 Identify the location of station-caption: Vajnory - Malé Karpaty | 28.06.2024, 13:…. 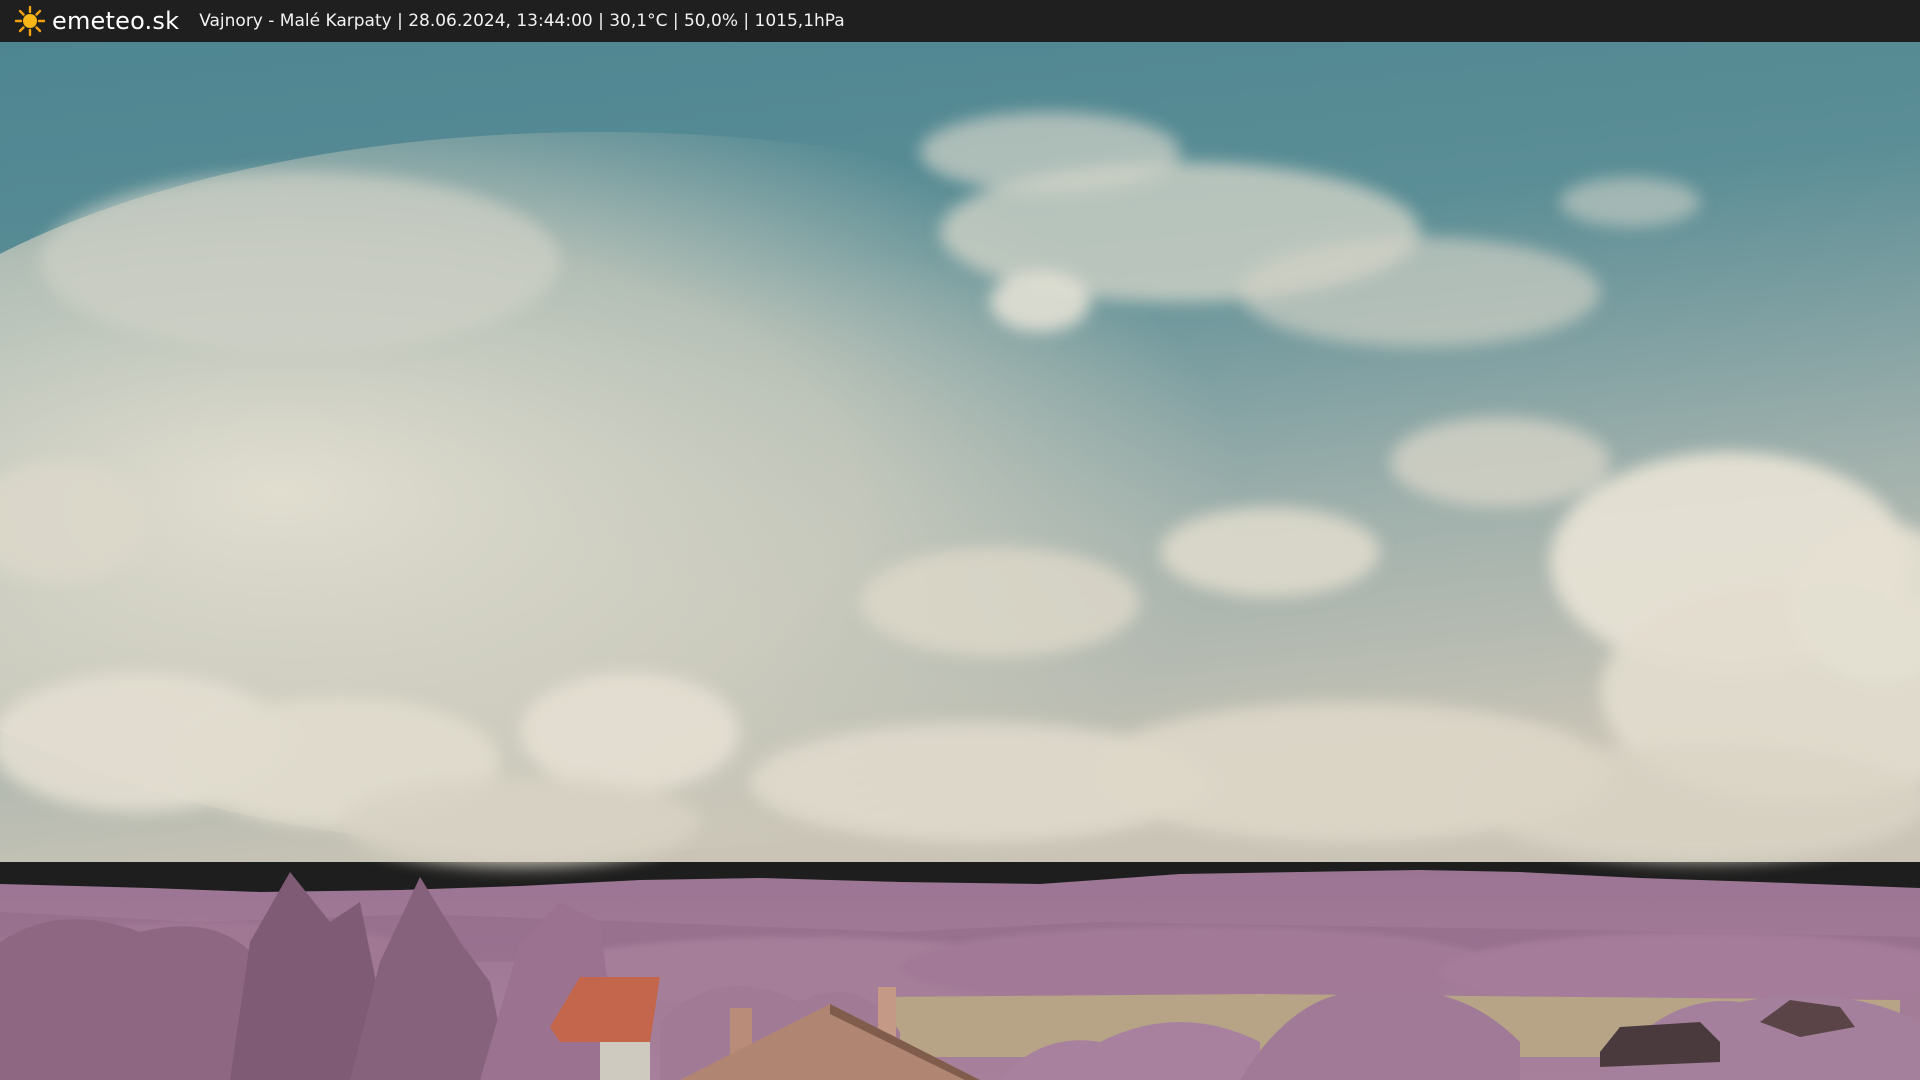
(522, 21).